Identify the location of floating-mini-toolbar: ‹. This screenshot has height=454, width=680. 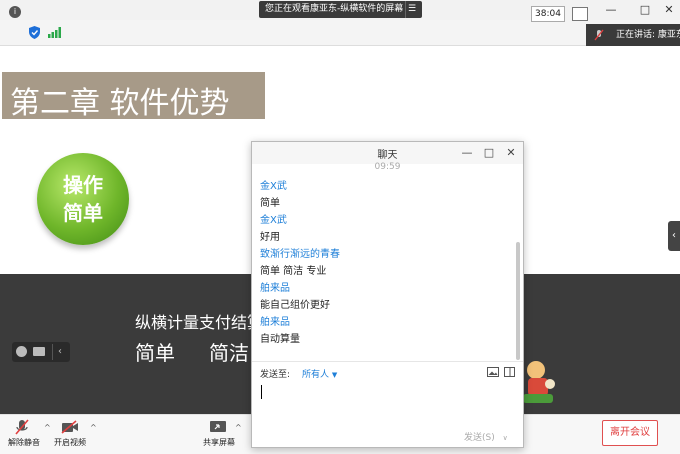
(41, 352).